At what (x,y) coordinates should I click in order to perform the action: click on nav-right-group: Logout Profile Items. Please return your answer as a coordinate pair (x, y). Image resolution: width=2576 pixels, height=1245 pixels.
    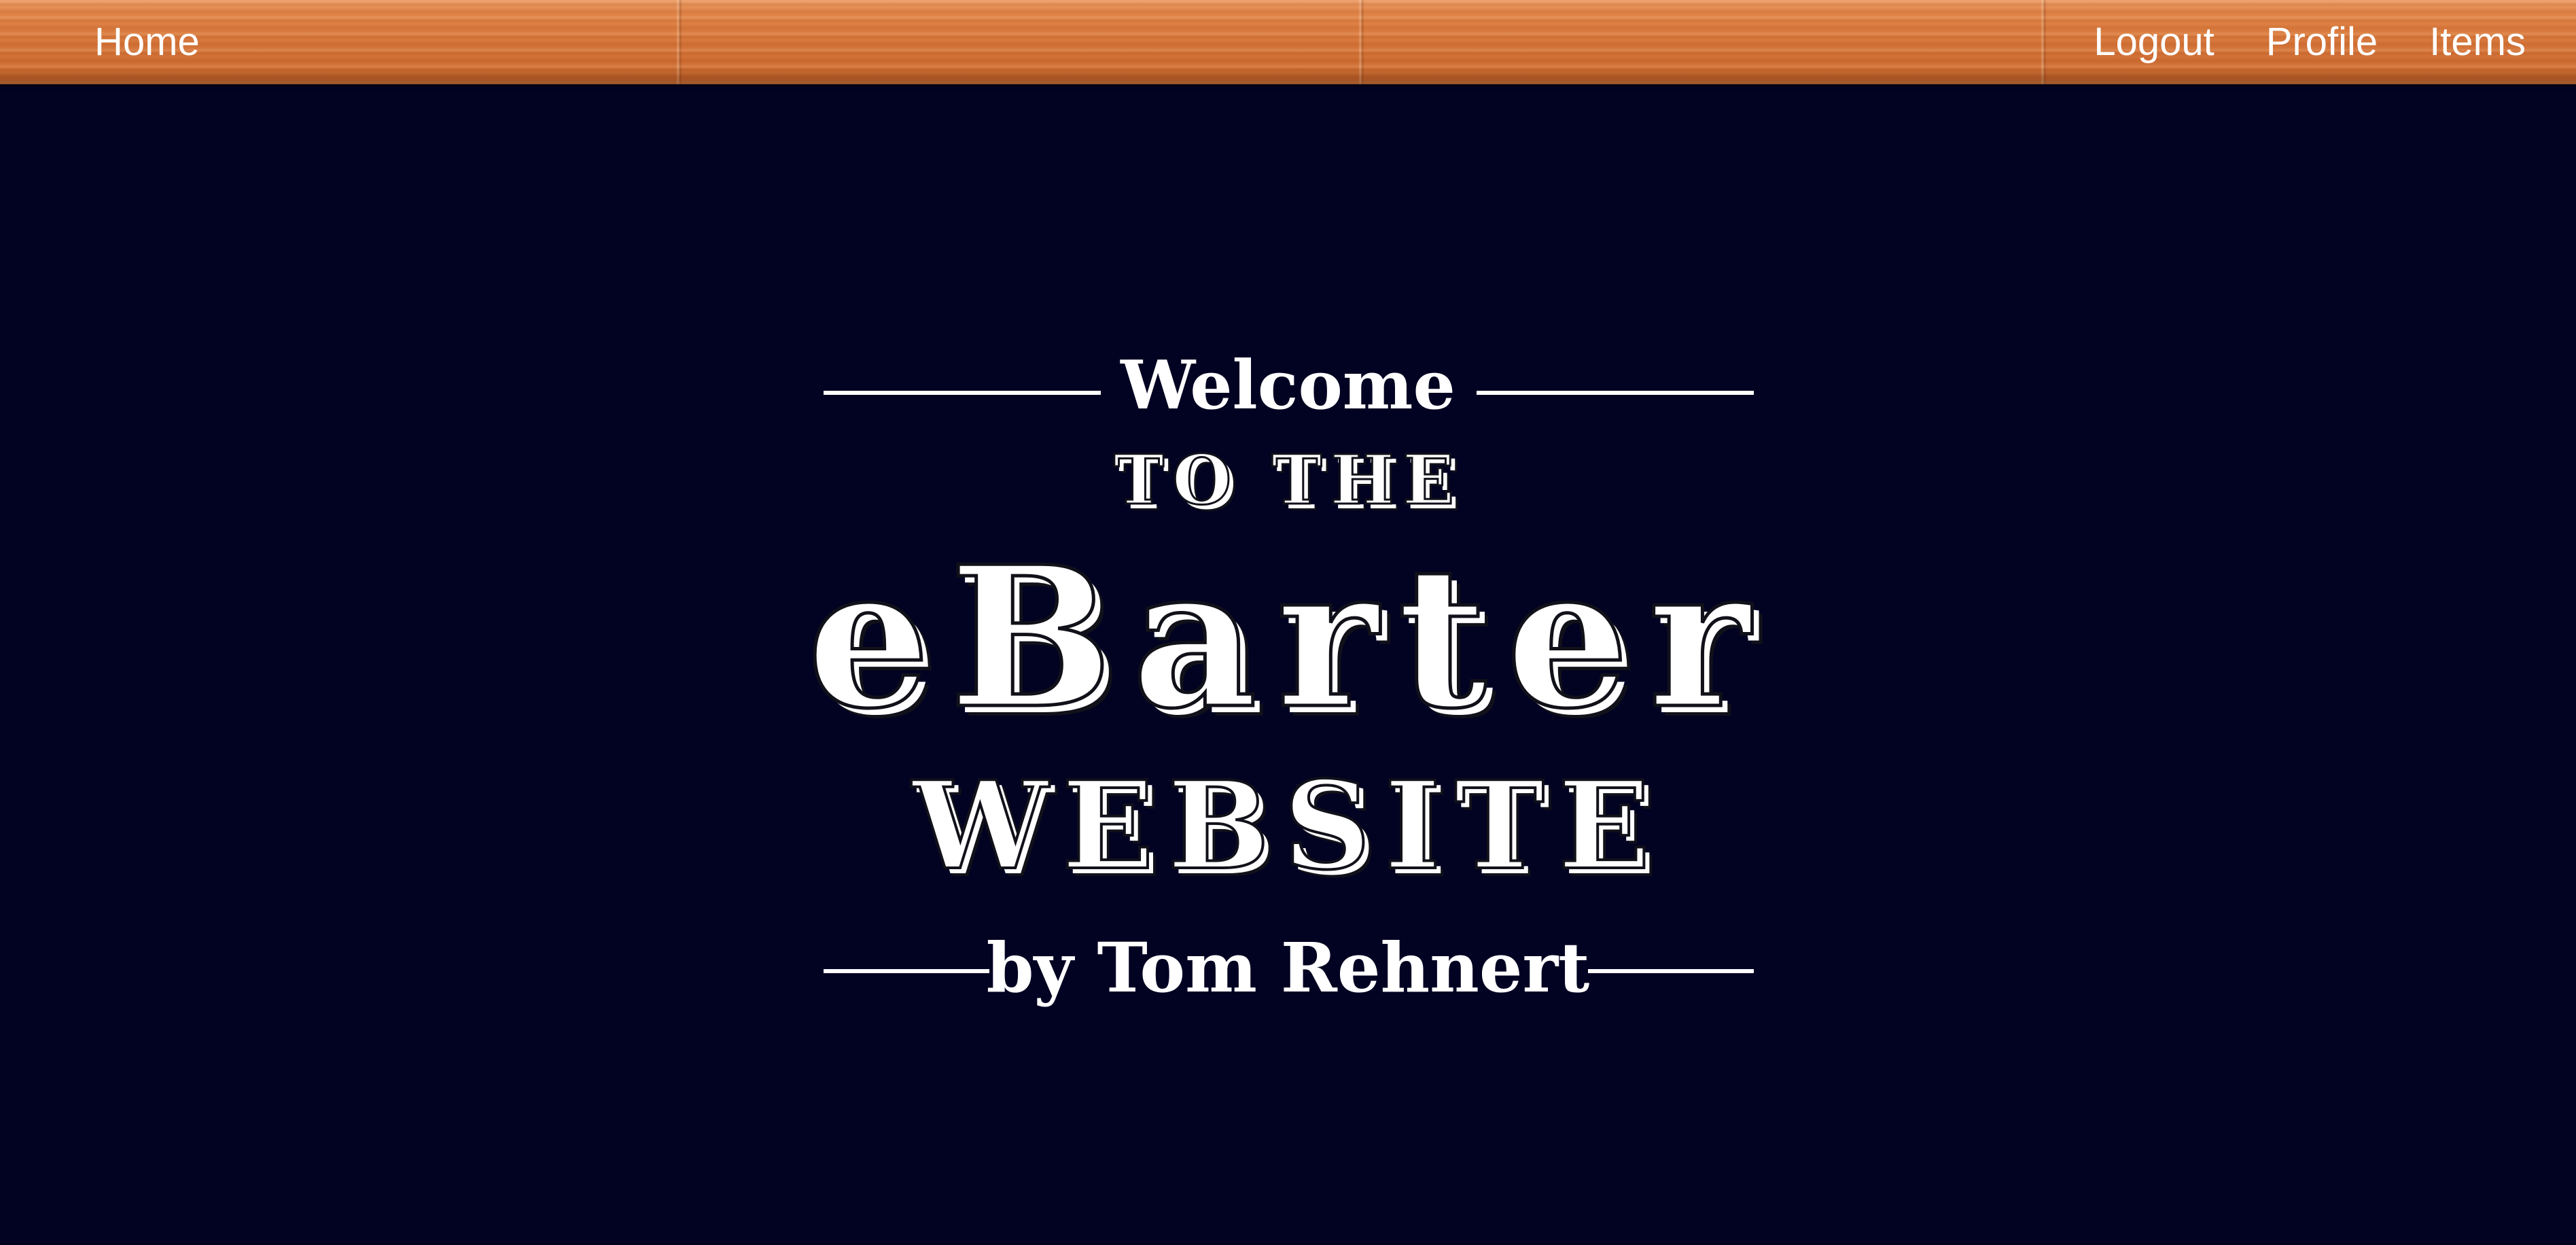
    Looking at the image, I should click on (2335, 42).